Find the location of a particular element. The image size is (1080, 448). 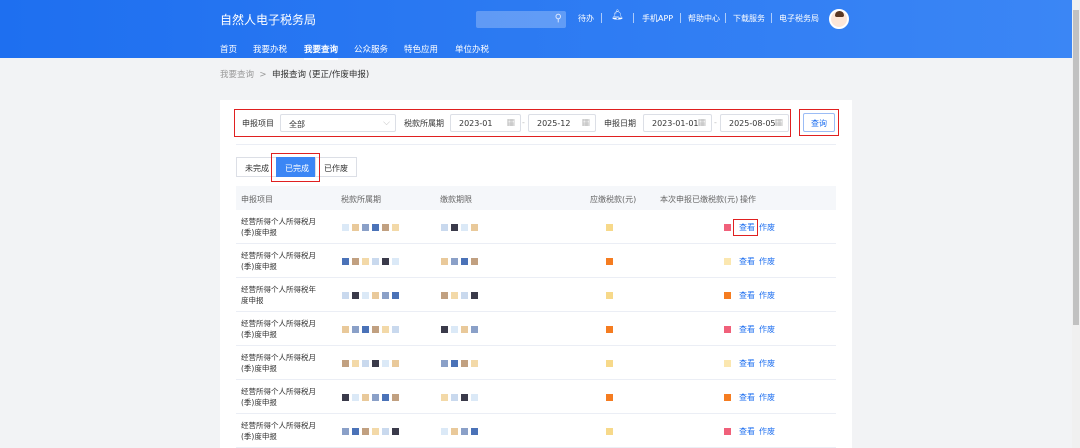

nav-unit: 单位办税 is located at coordinates (472, 49).